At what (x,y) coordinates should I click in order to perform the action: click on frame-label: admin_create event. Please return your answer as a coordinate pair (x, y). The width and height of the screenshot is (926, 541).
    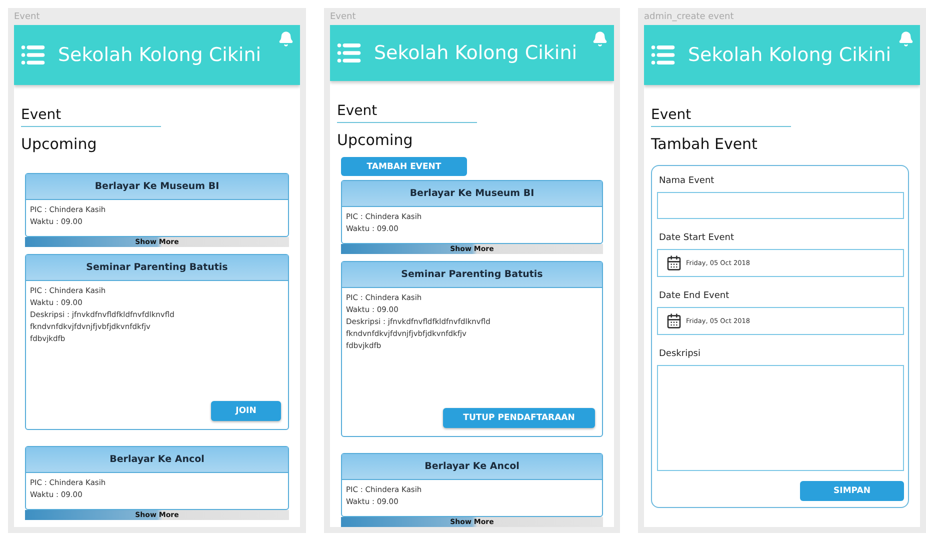
    Looking at the image, I should click on (689, 17).